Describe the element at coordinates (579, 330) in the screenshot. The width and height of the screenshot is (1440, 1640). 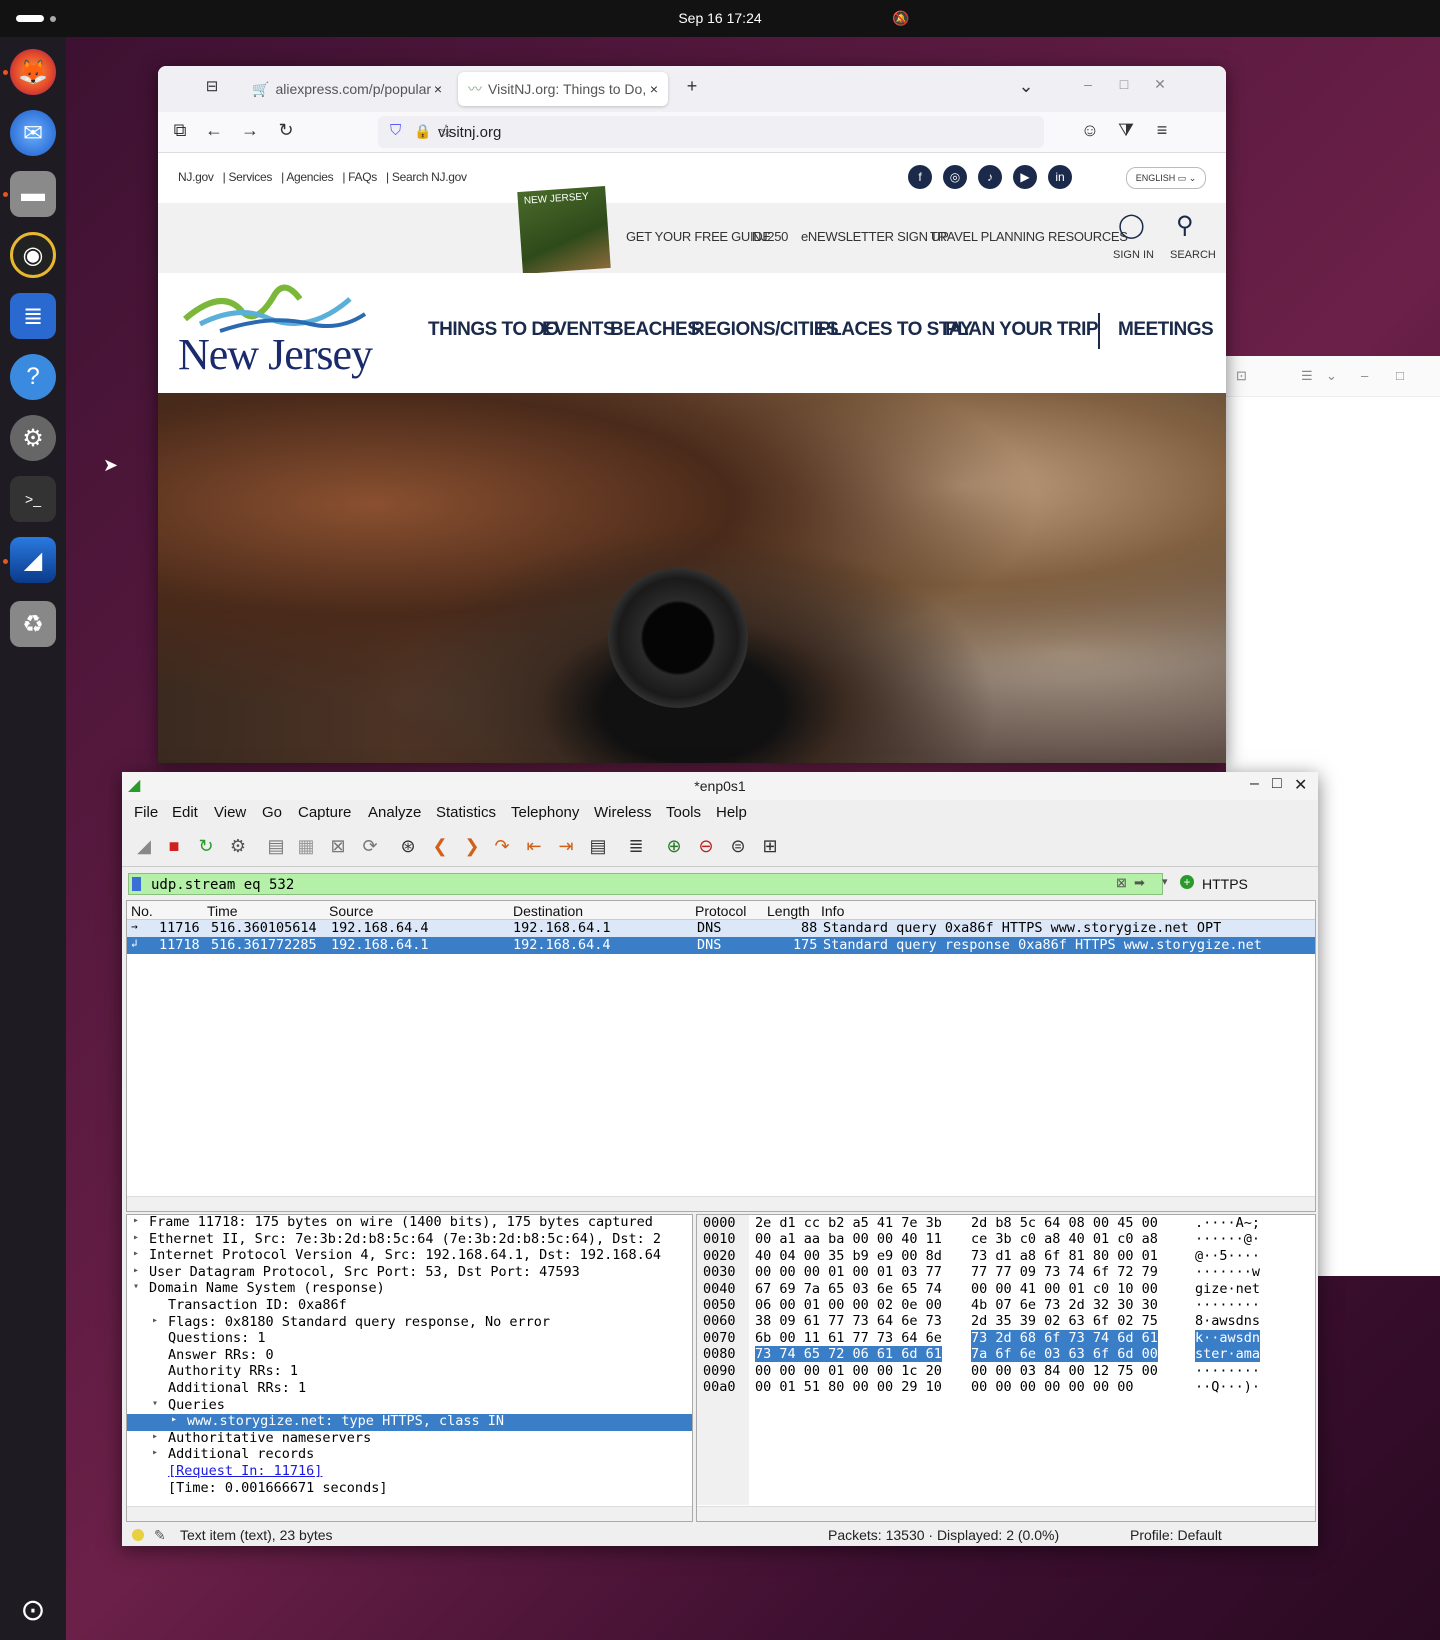
I see `nav-events: EVENTS` at that location.